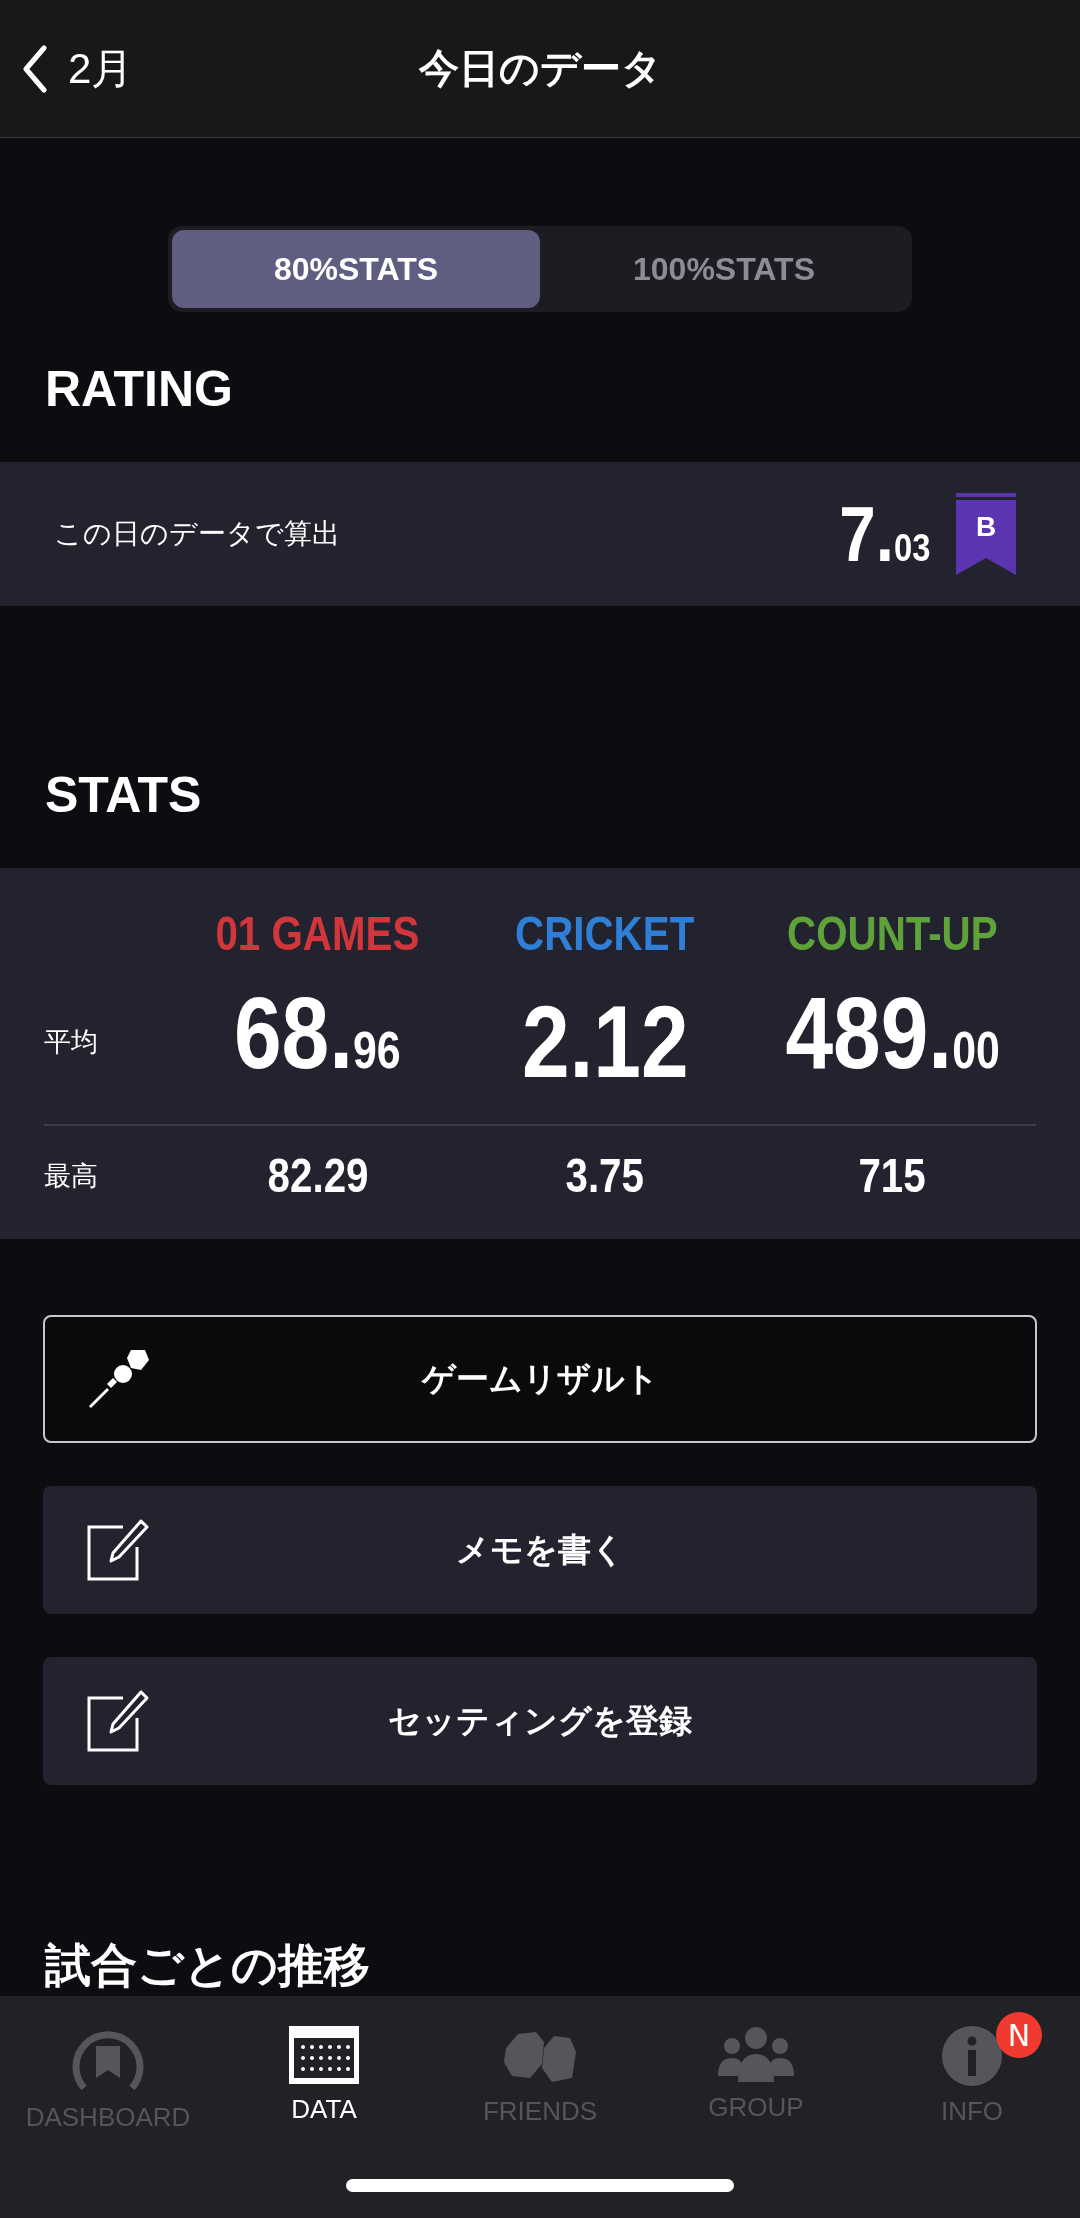  What do you see at coordinates (724, 269) in the screenshot?
I see `stats-tab: 100%STATS` at bounding box center [724, 269].